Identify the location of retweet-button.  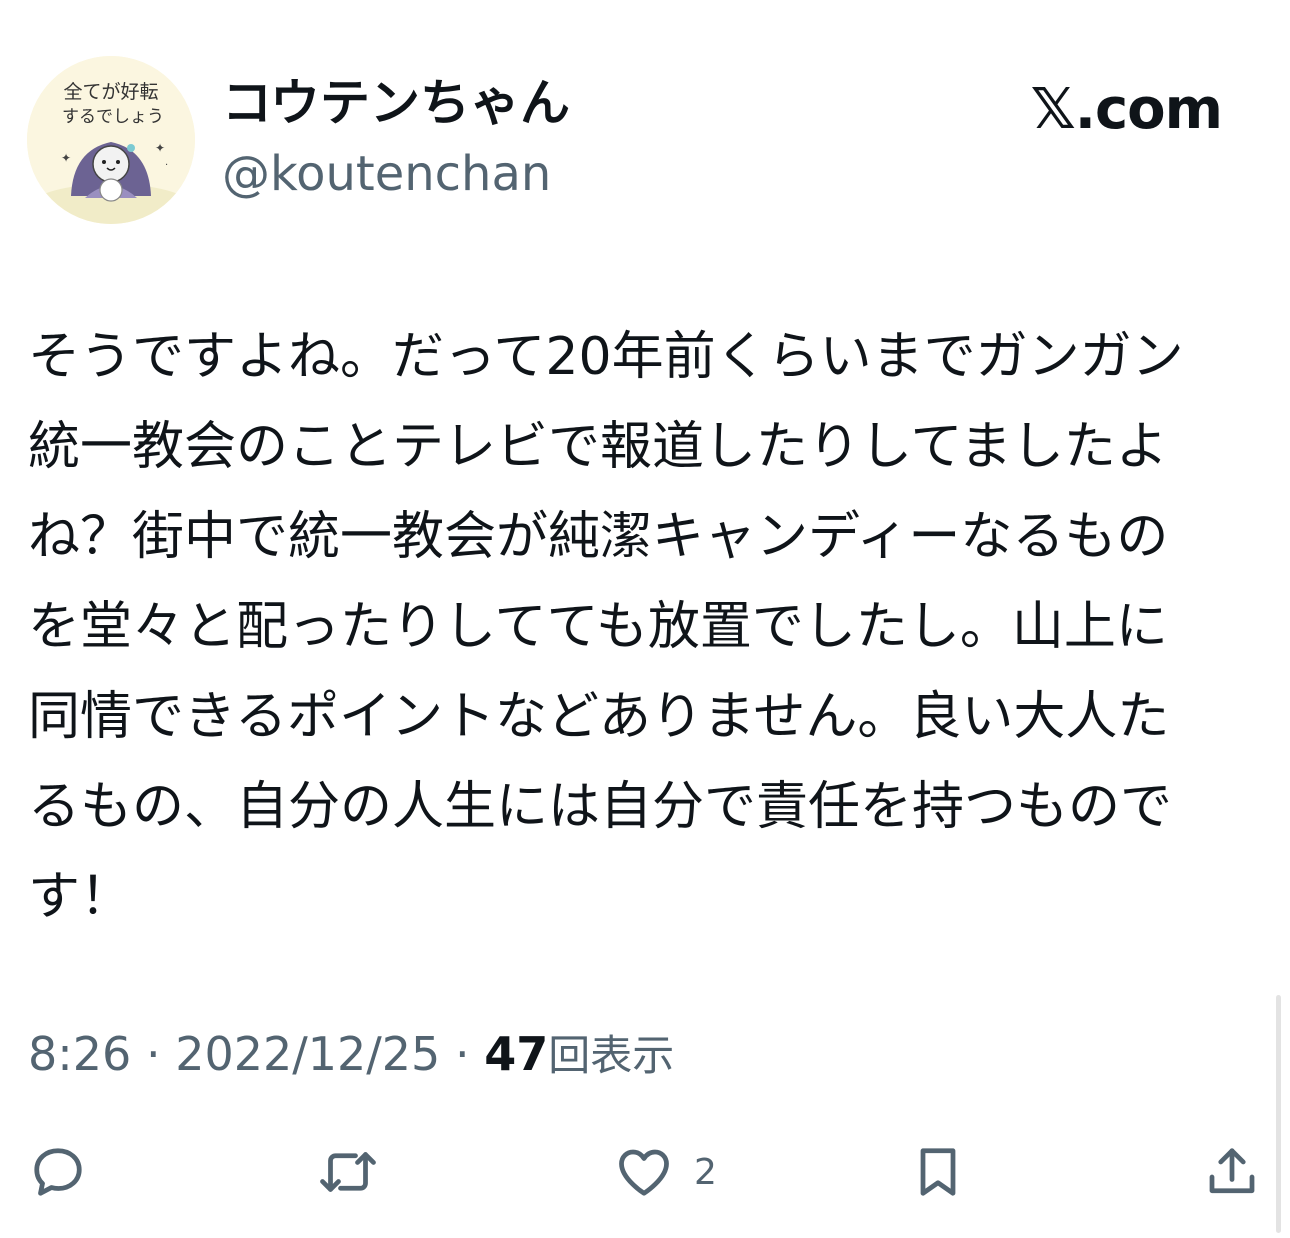
(348, 1172).